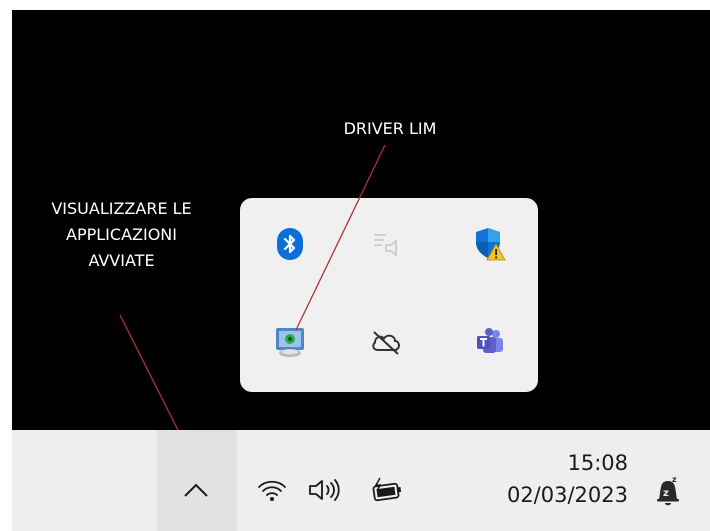  I want to click on notification-focus-icon: z z, so click(668, 492).